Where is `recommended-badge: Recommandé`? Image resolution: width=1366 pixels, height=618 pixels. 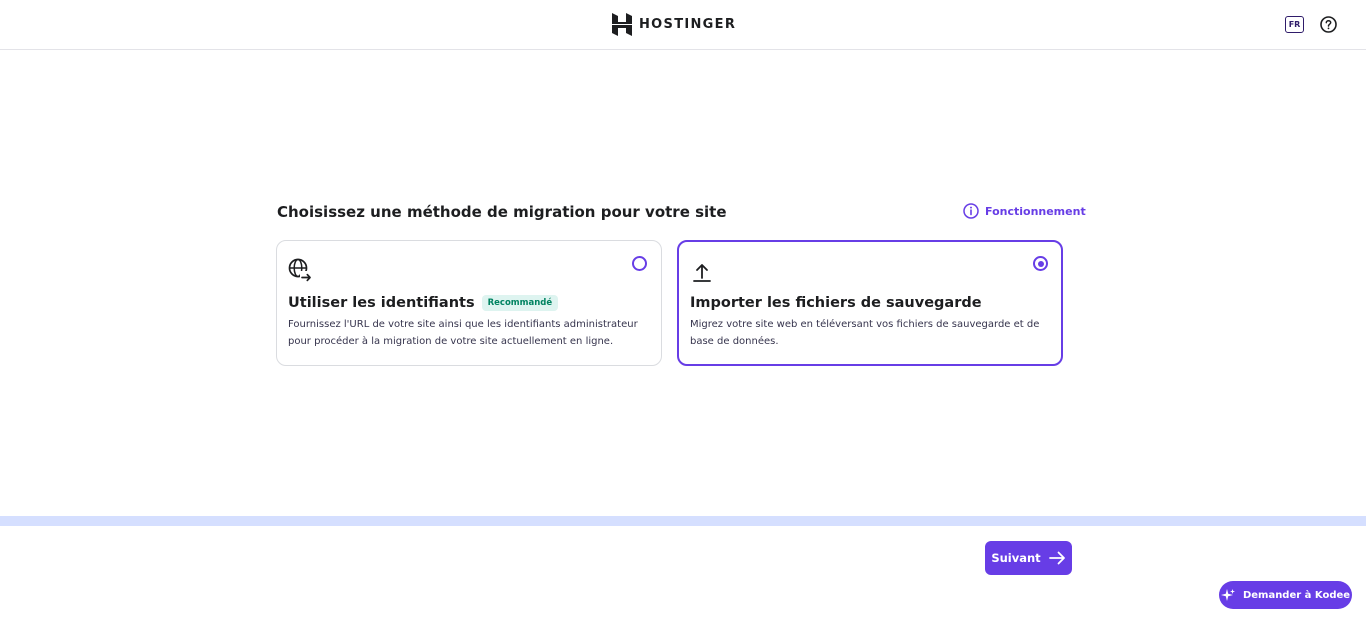
recommended-badge: Recommandé is located at coordinates (520, 303).